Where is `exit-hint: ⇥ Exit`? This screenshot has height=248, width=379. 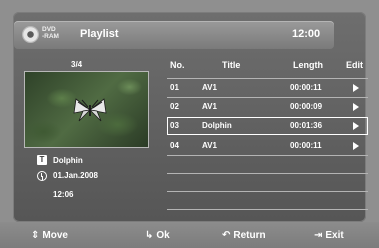 exit-hint: ⇥ Exit is located at coordinates (329, 235).